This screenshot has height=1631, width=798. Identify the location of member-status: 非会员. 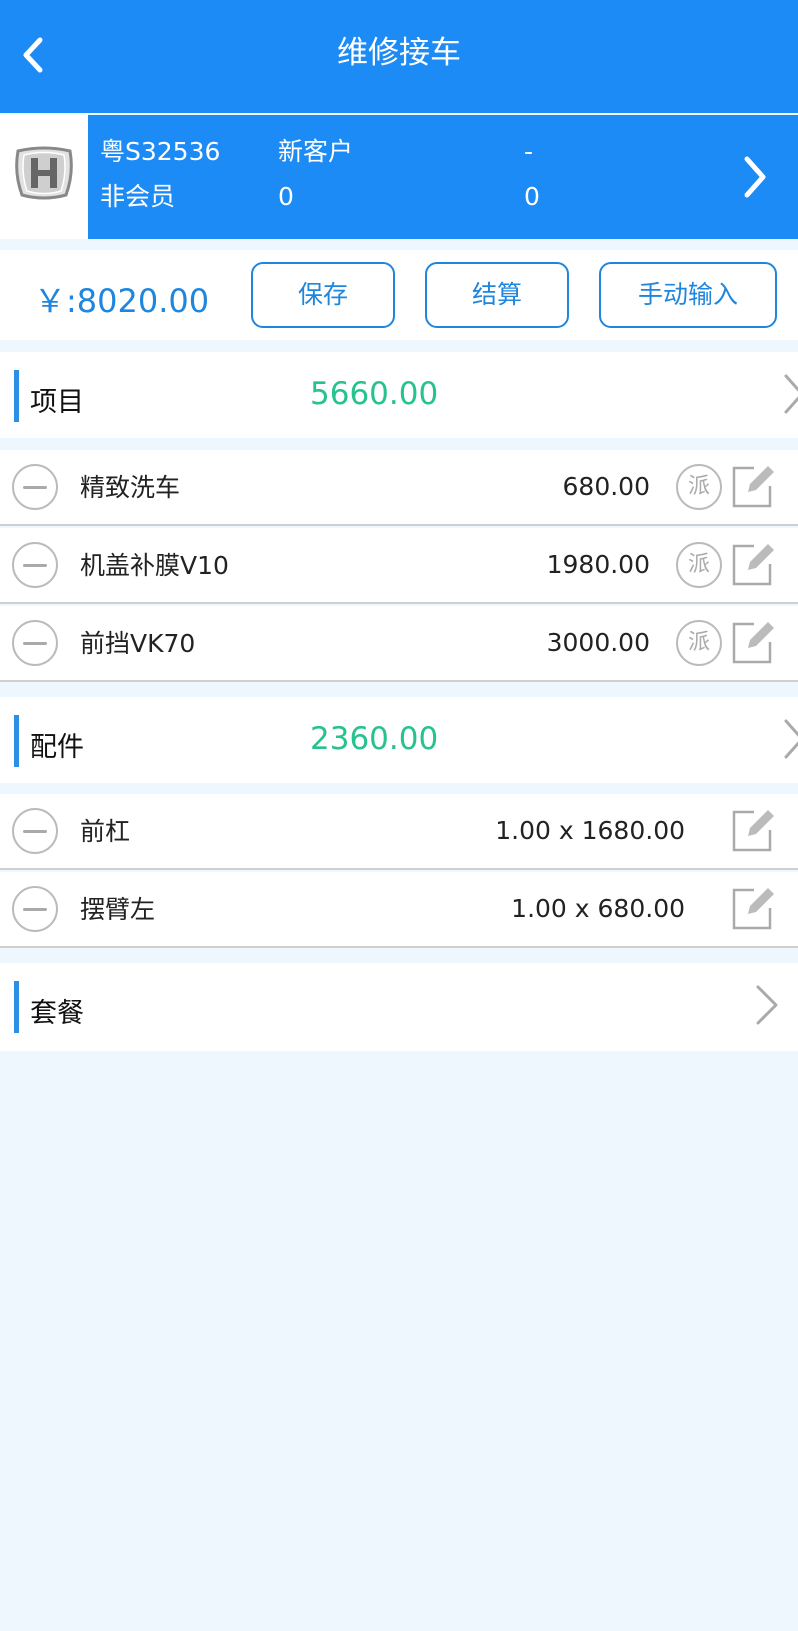
(138, 196).